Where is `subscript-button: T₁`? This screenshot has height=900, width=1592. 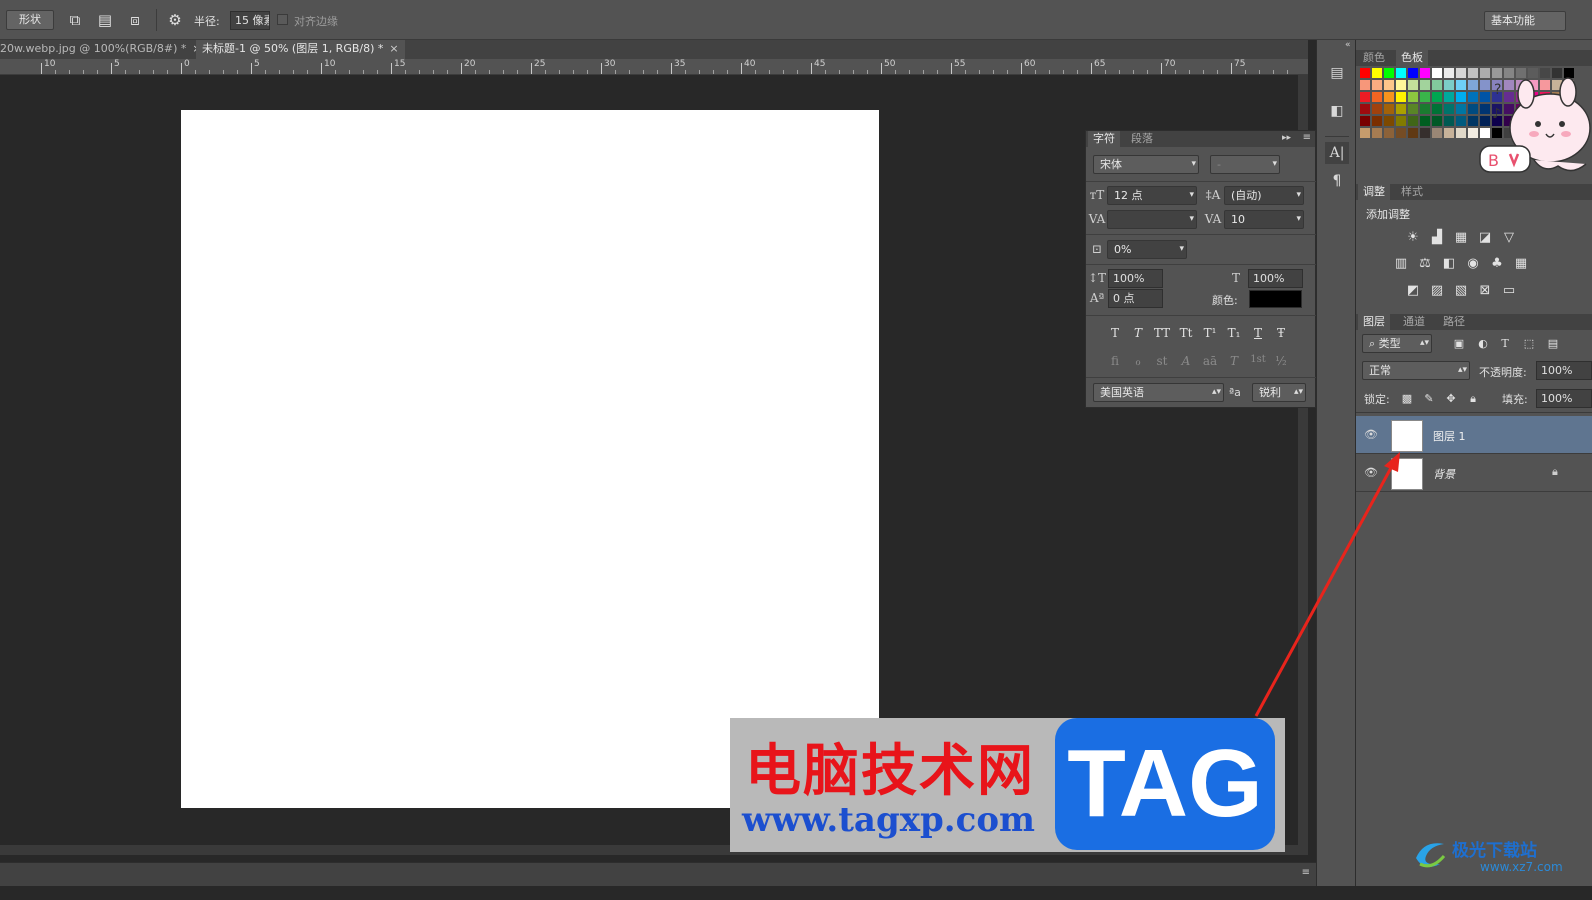
subscript-button: T₁ is located at coordinates (1234, 334).